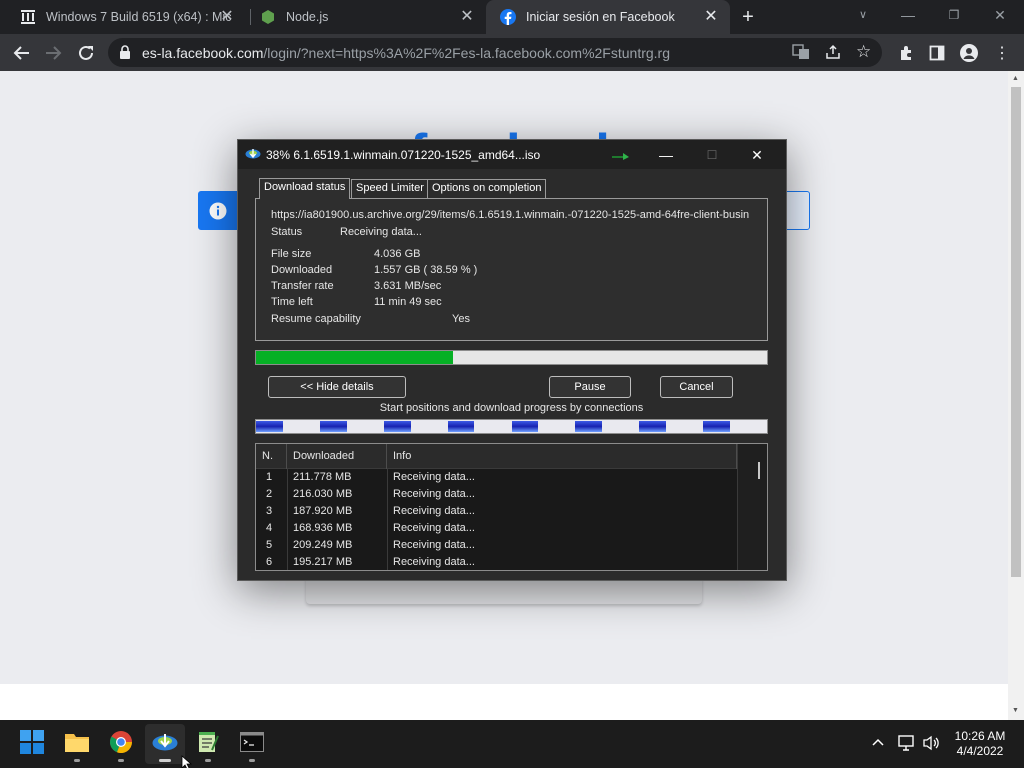 The width and height of the screenshot is (1024, 768). Describe the element at coordinates (461, 319) in the screenshot. I see `resume-capability-value: Yes` at that location.